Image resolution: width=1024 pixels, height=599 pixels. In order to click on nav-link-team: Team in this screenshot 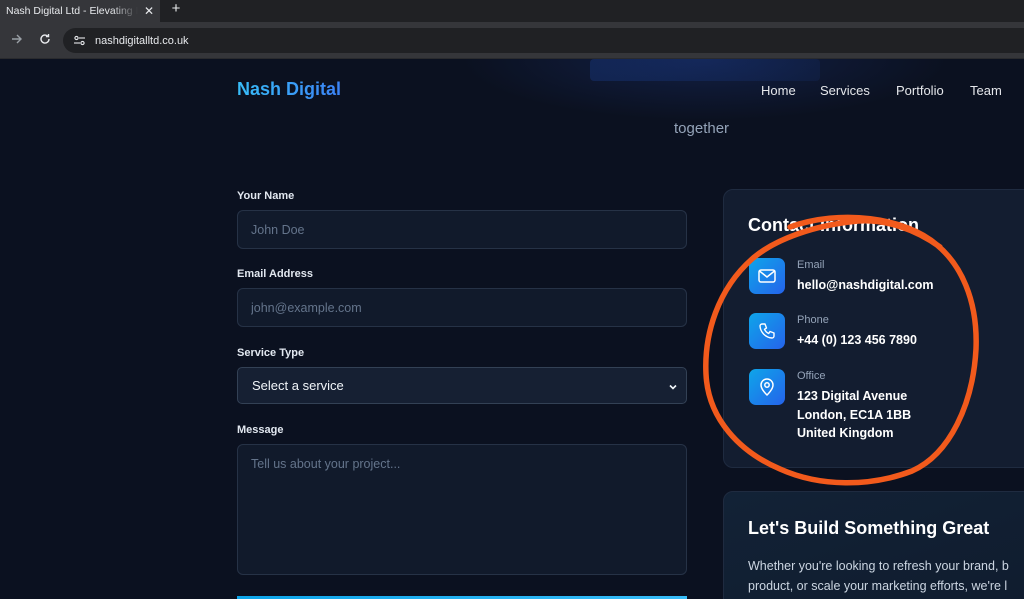, I will do `click(986, 90)`.